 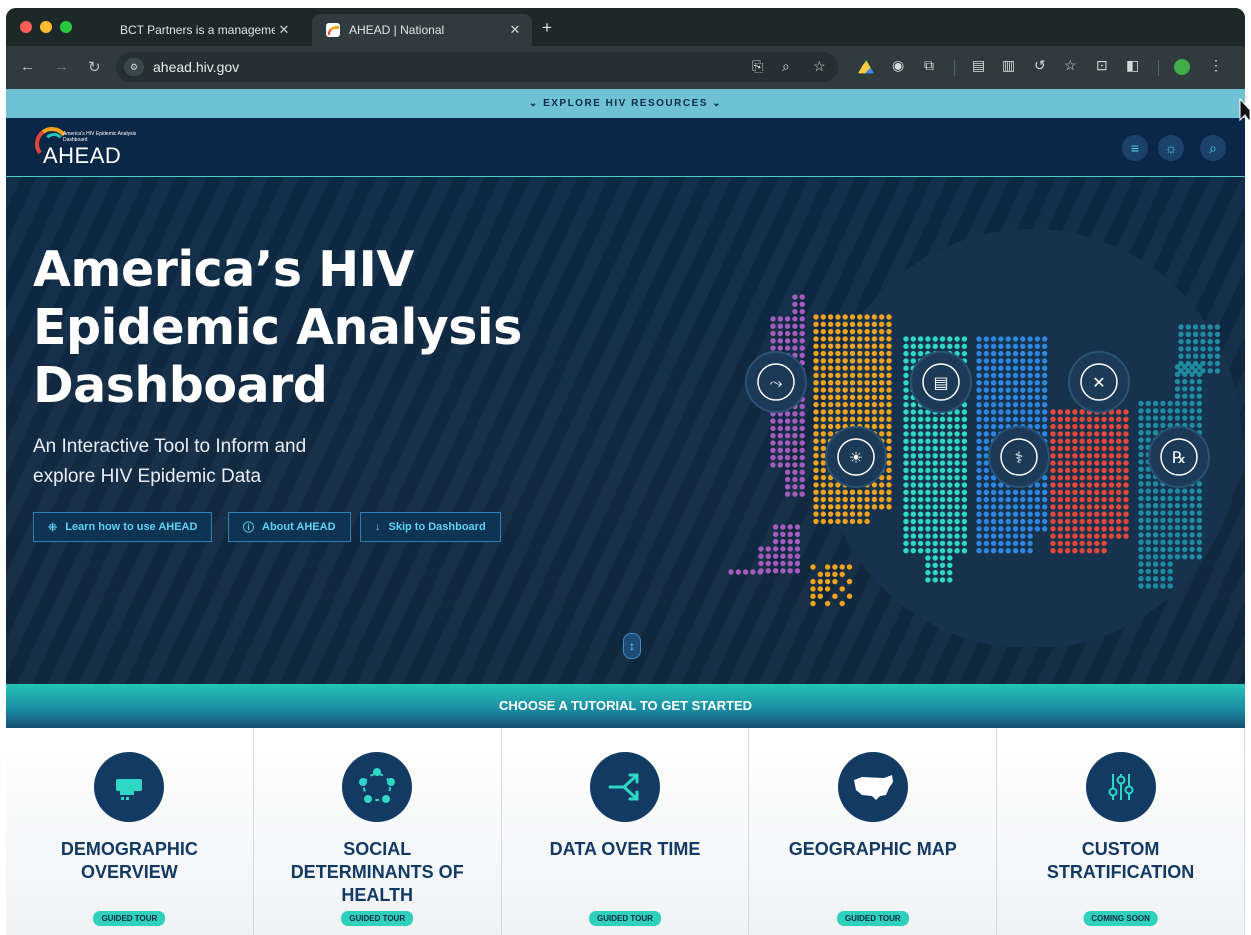 I want to click on tab-ahead: AHEAD | National ✕, so click(x=422, y=30).